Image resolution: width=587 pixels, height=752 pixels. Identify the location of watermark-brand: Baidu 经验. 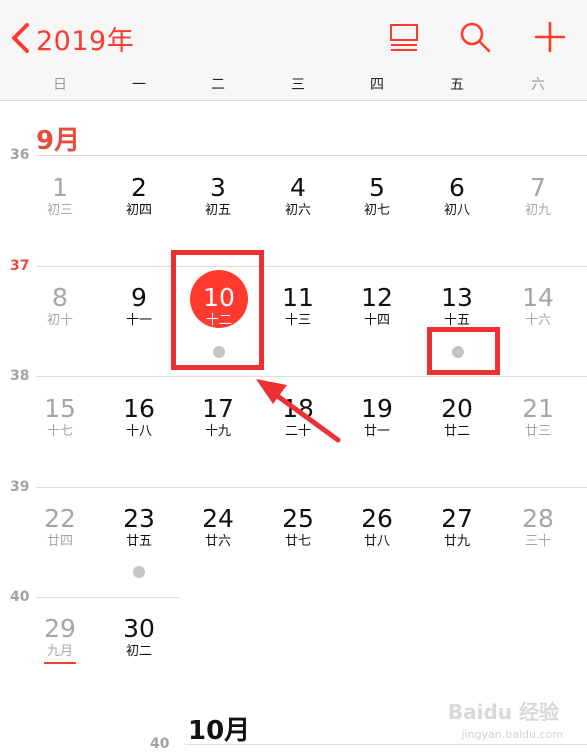
(503, 712).